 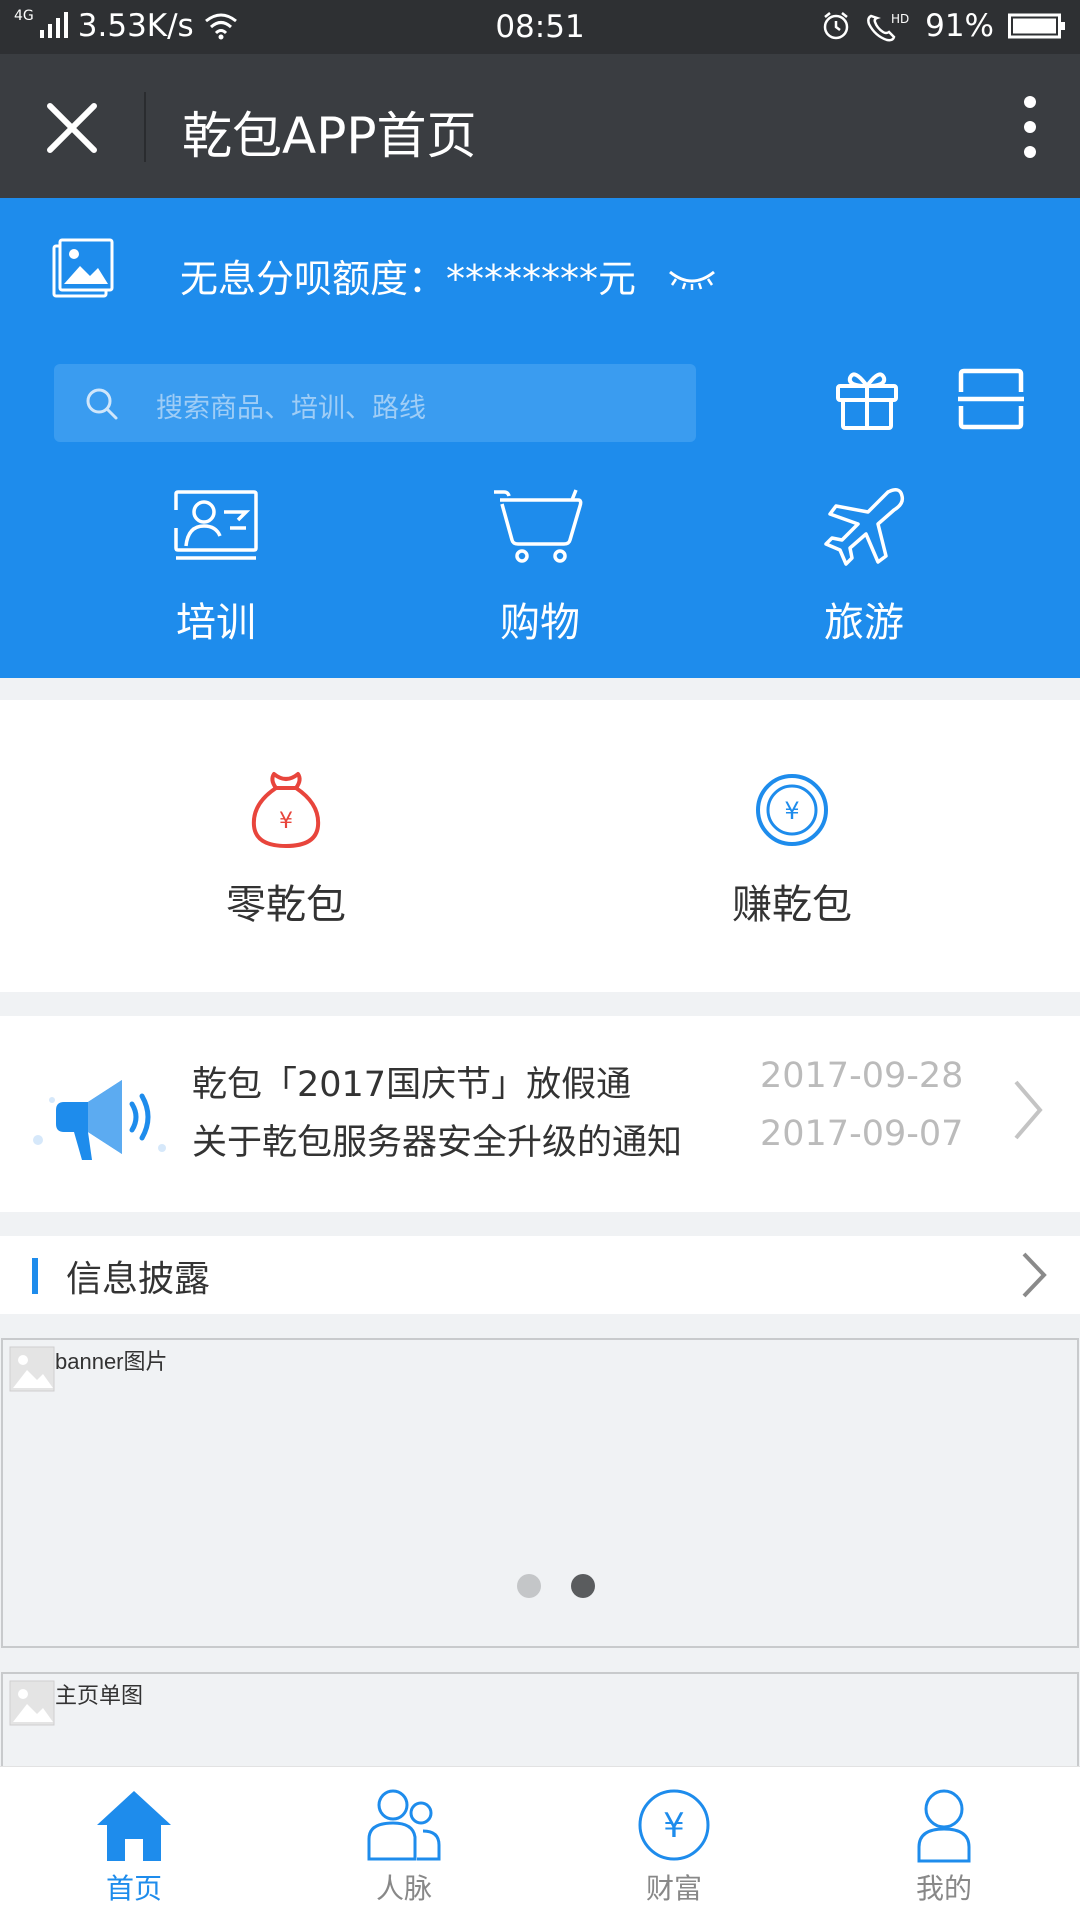 What do you see at coordinates (673, 1888) in the screenshot?
I see `tab-label: 财富` at bounding box center [673, 1888].